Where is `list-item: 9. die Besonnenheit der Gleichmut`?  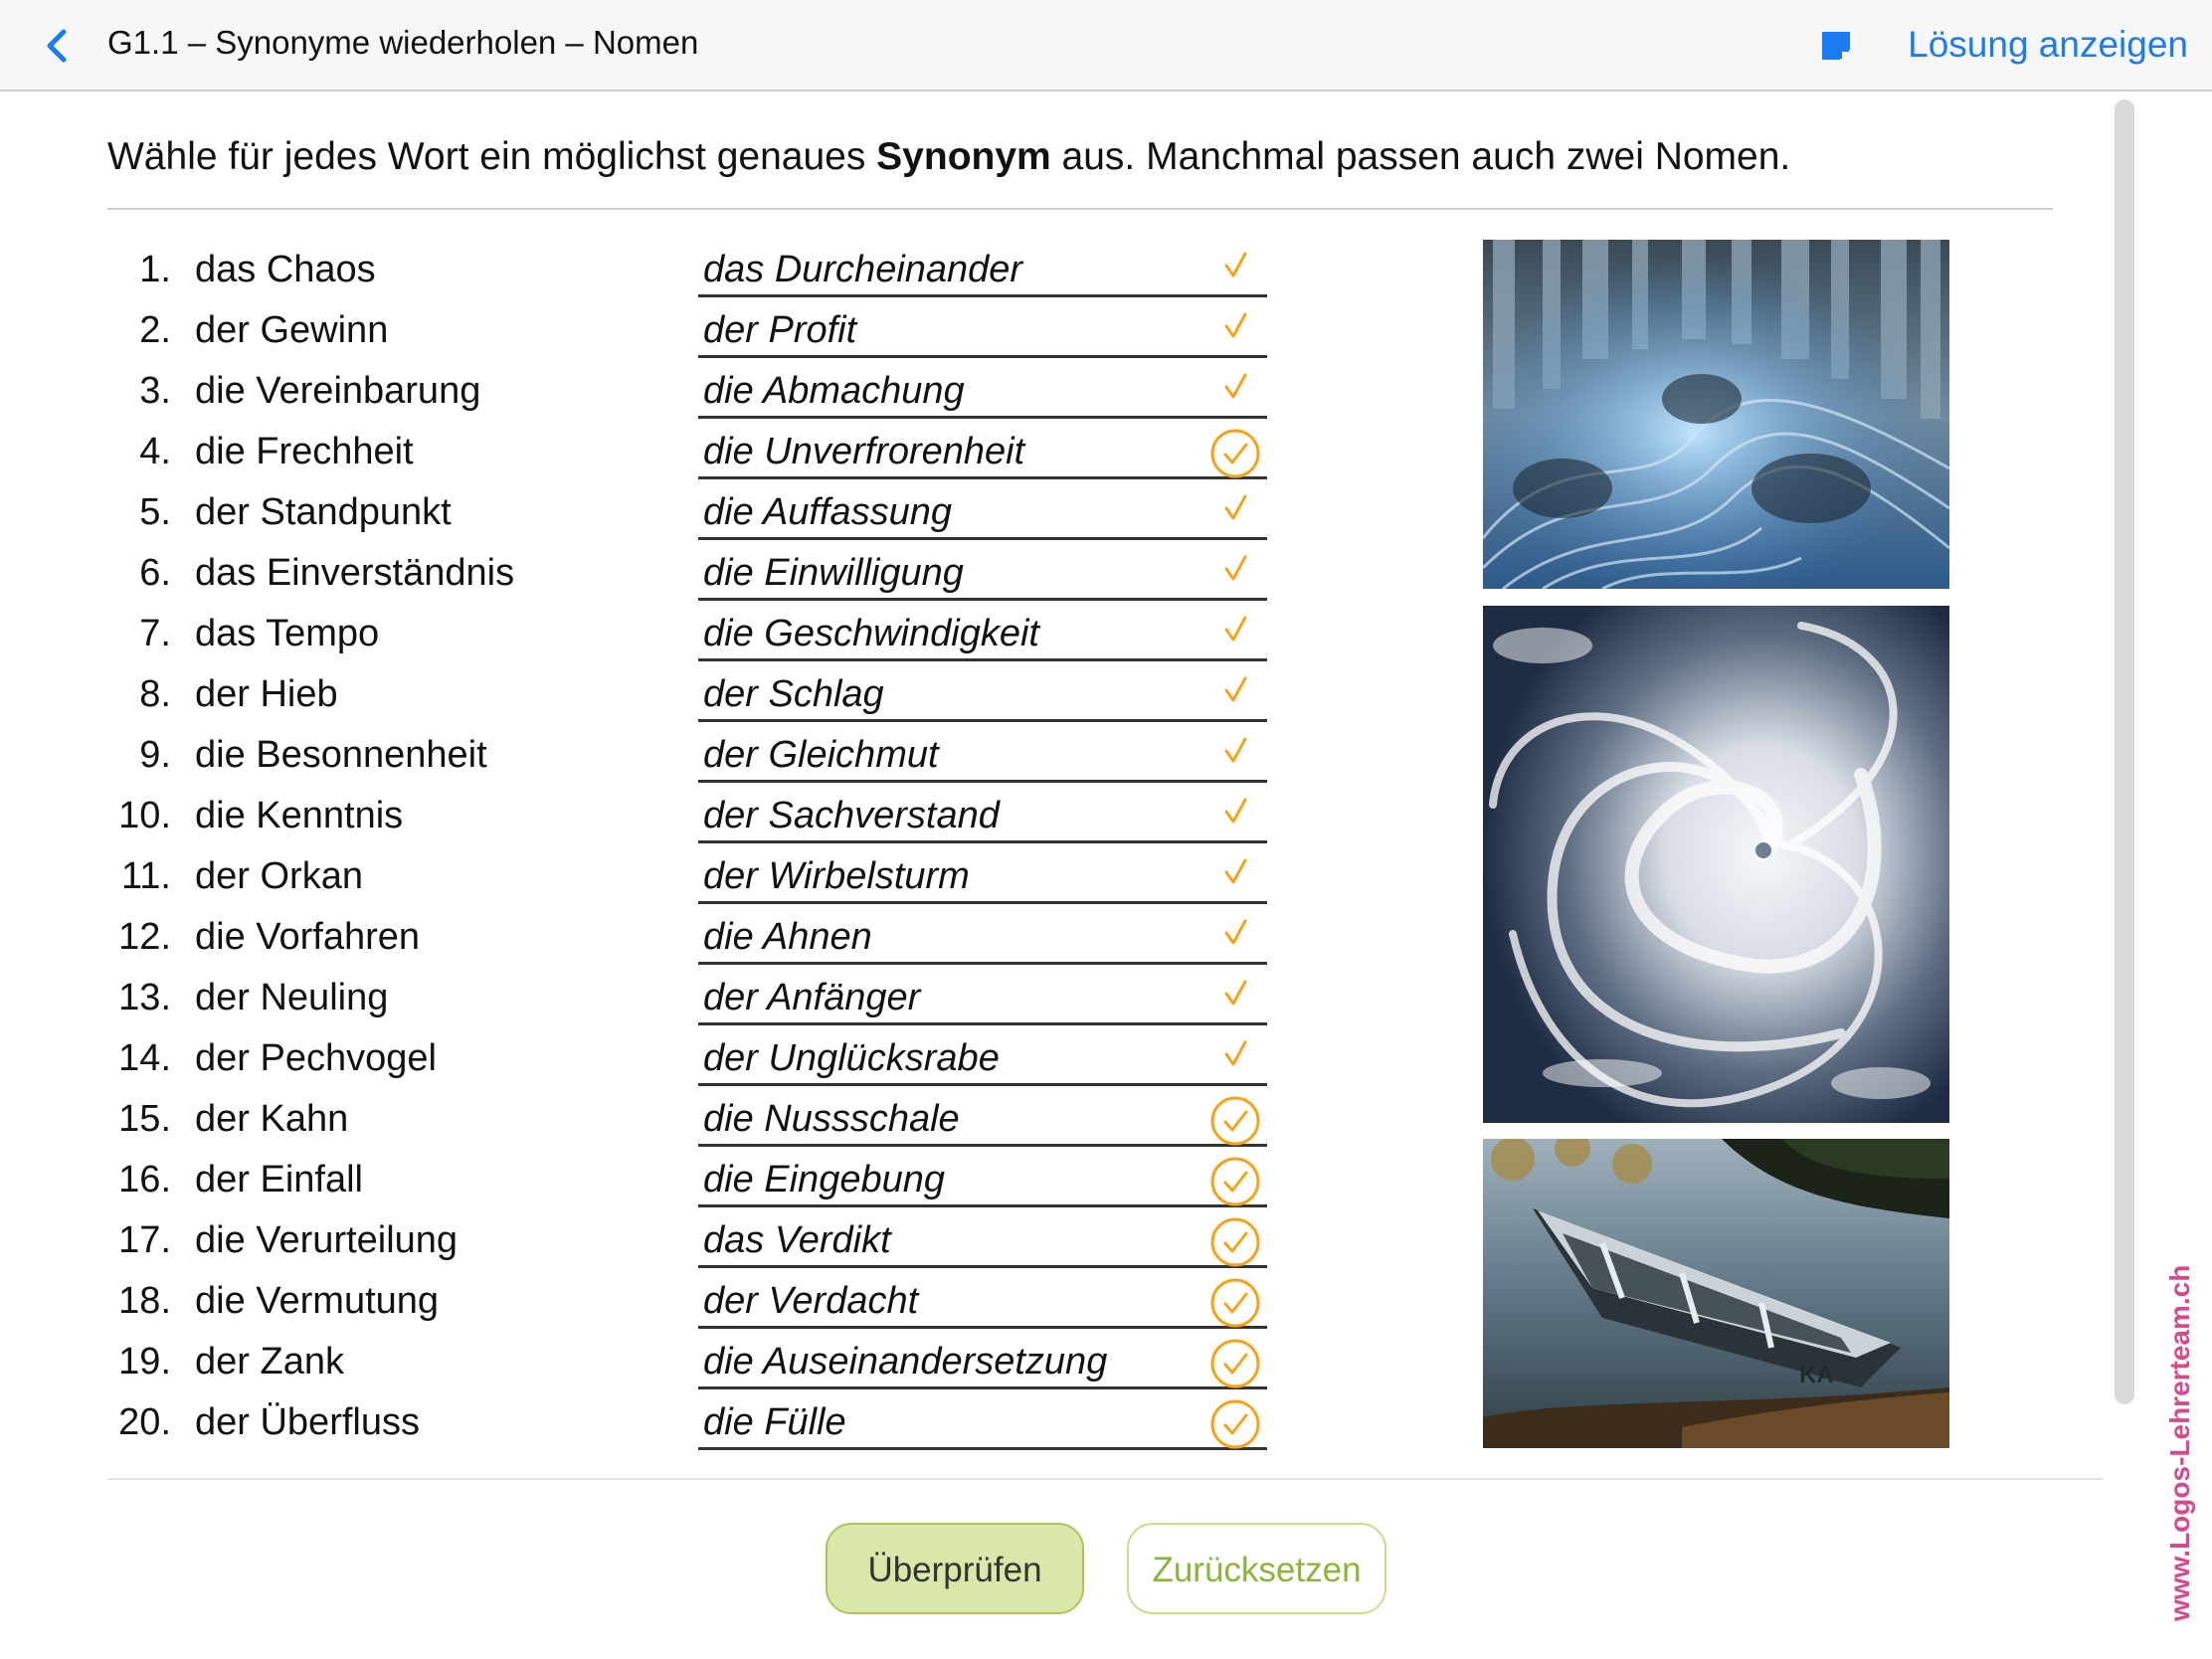
list-item: 9. die Besonnenheit der Gleichmut is located at coordinates (646, 754).